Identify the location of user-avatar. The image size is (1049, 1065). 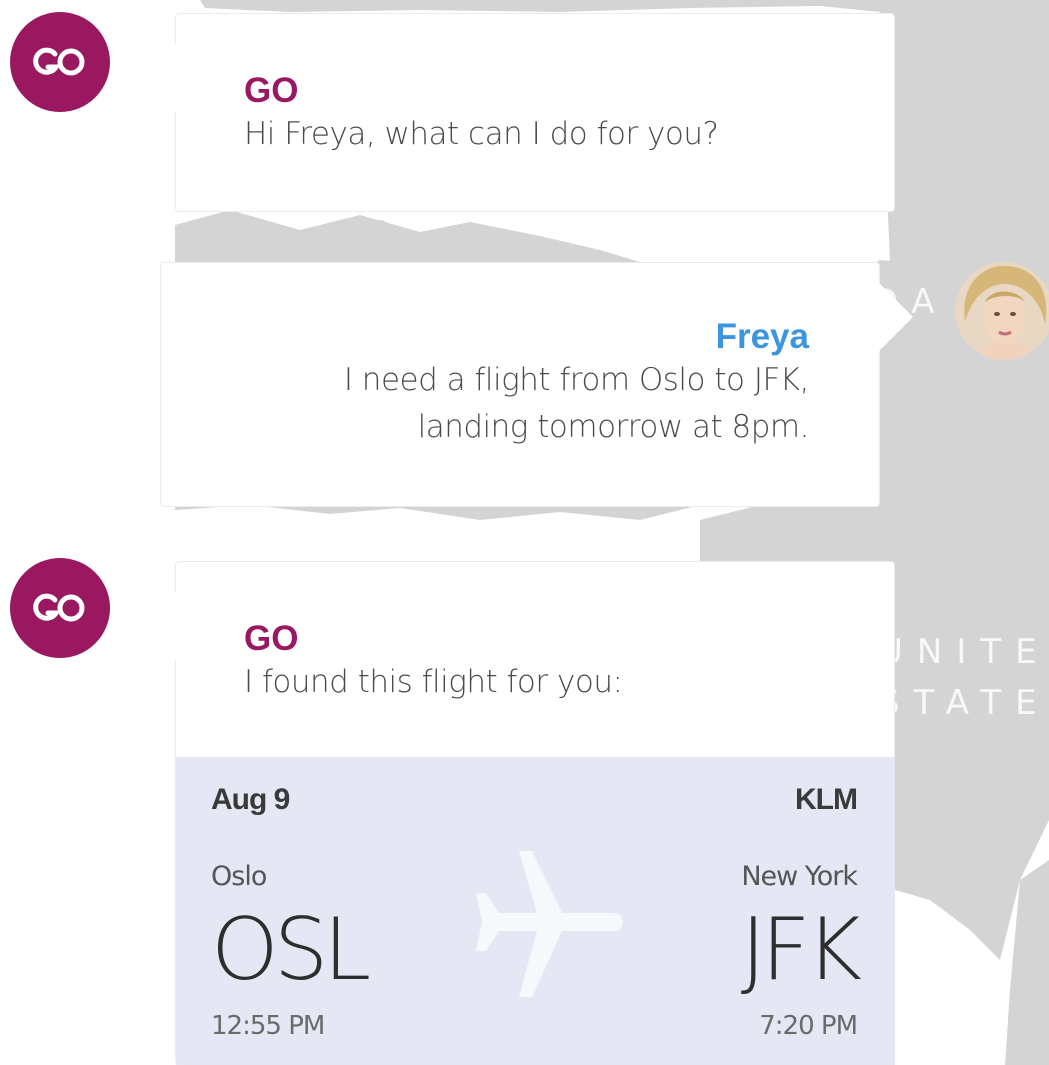
(1002, 311).